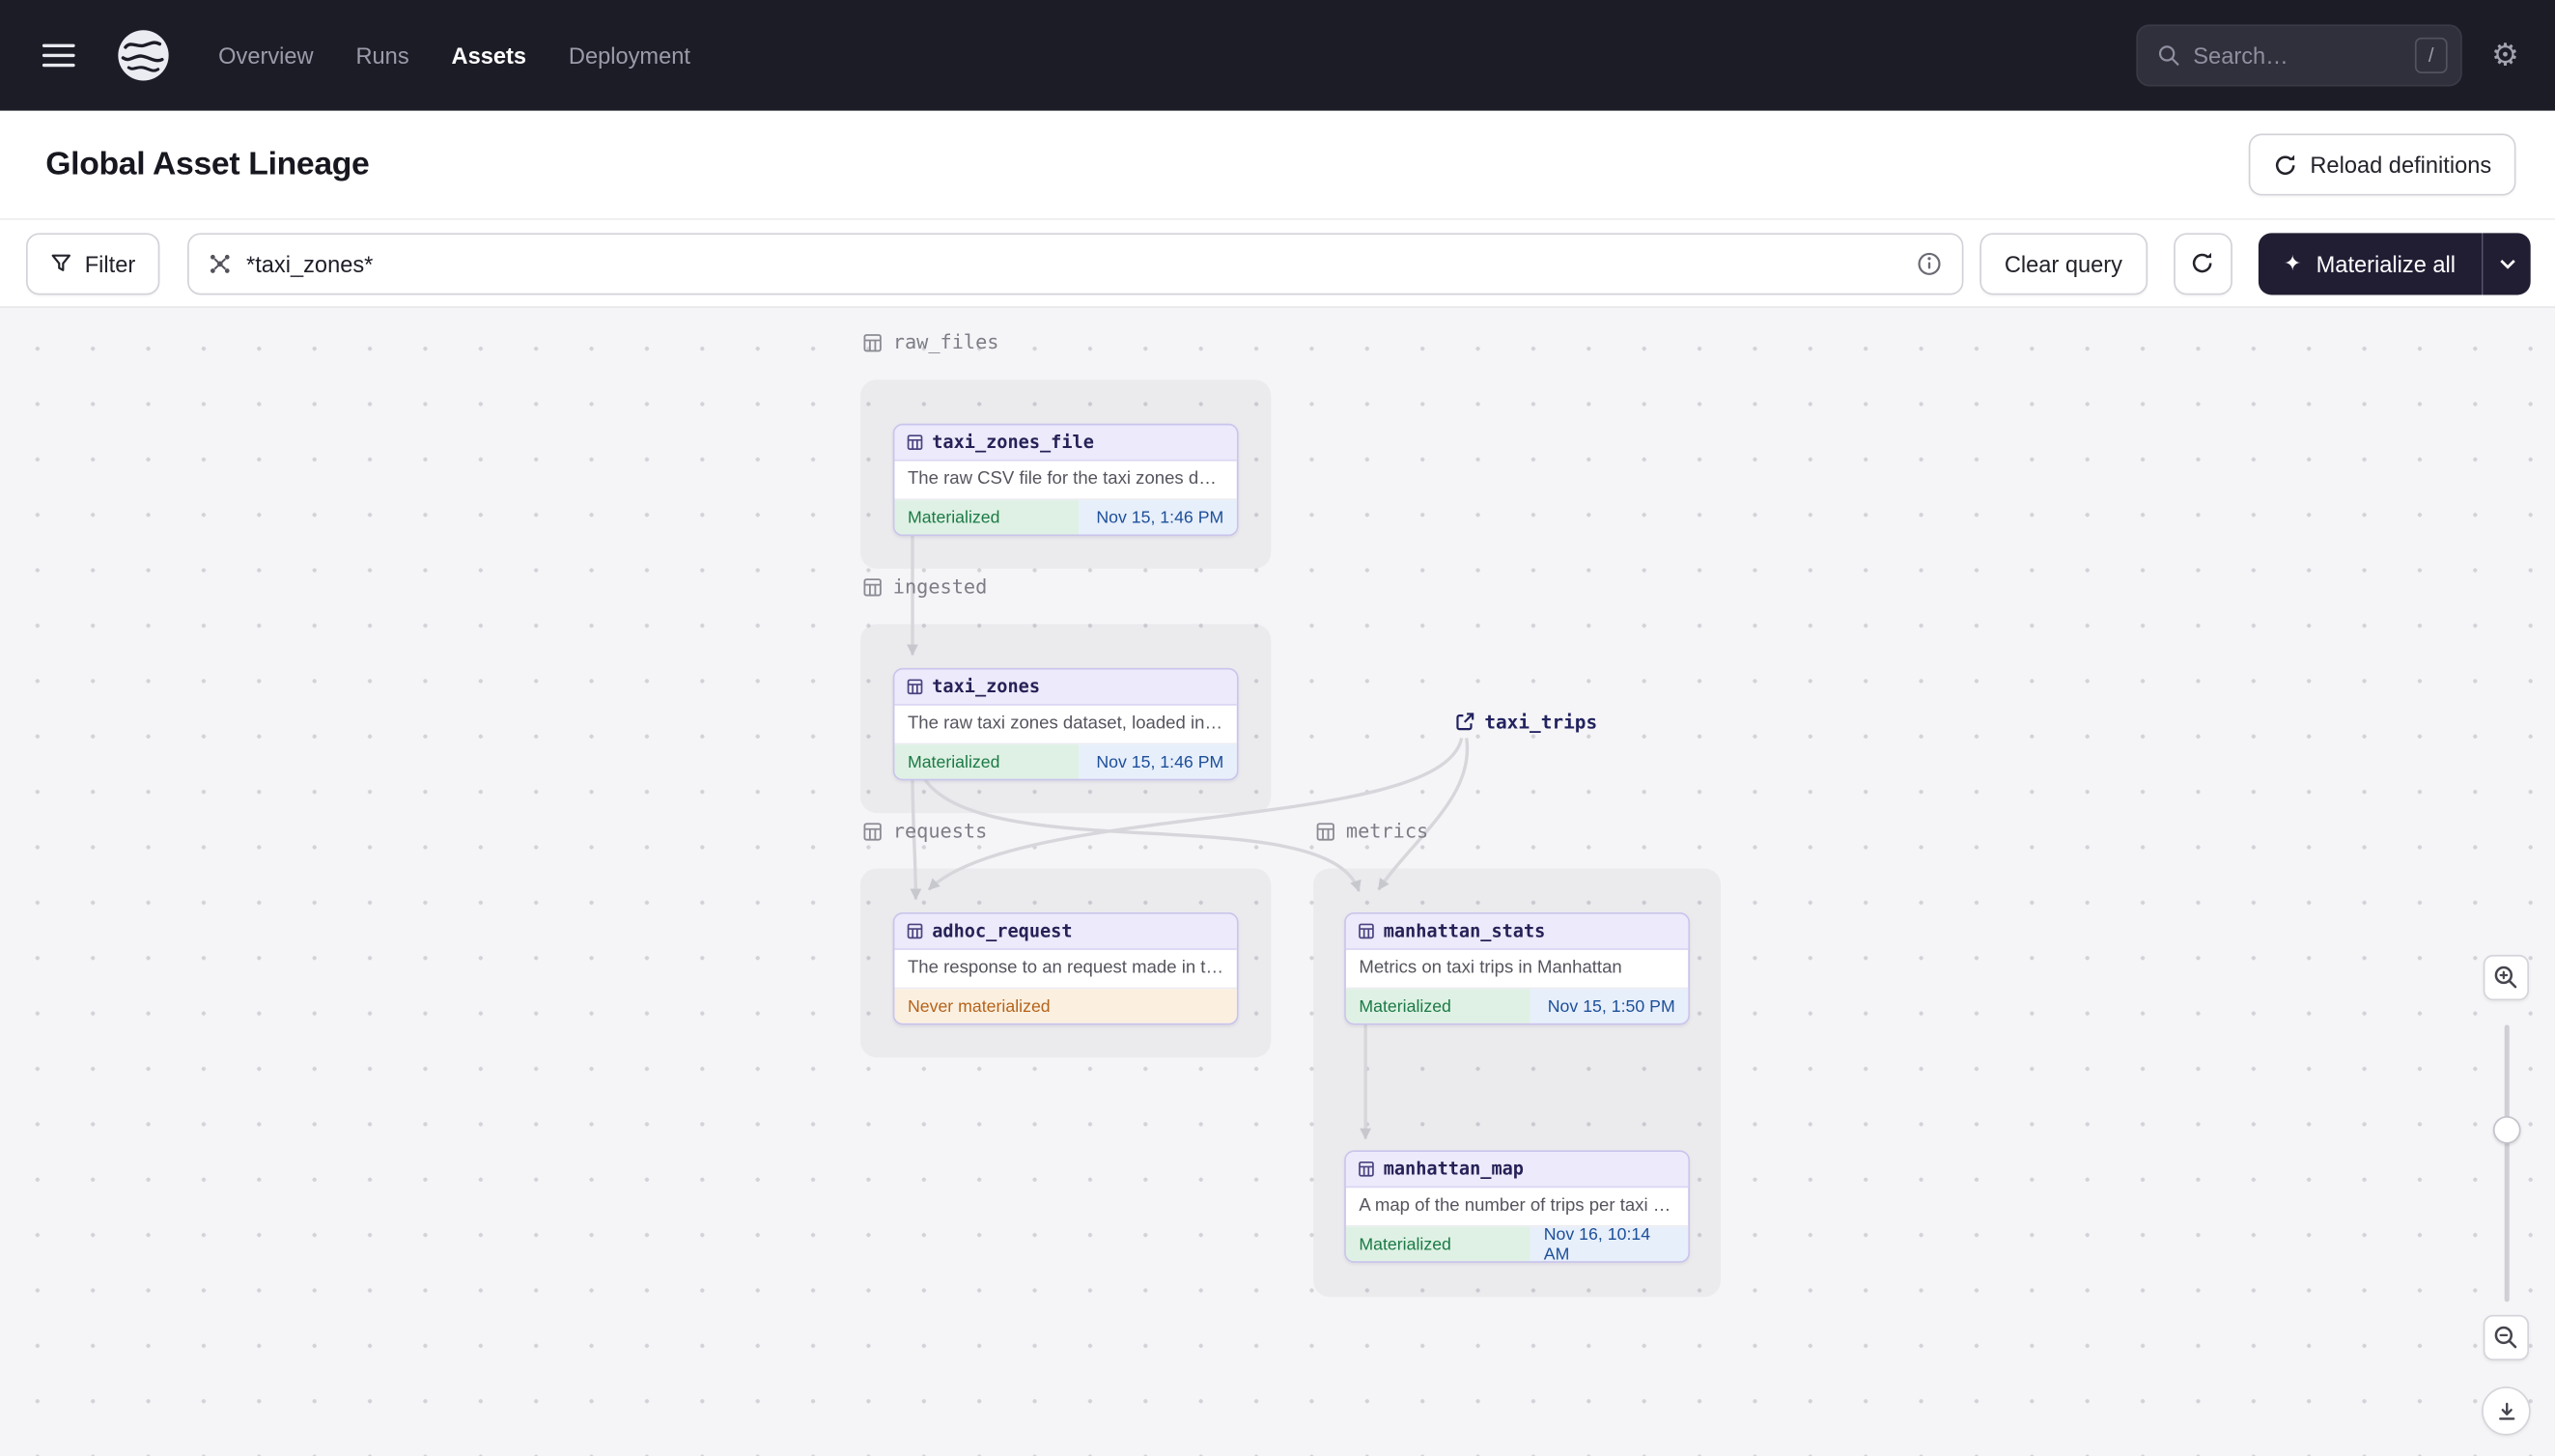  Describe the element at coordinates (1464, 931) in the screenshot. I see `asset-name: manhattan_stats` at that location.